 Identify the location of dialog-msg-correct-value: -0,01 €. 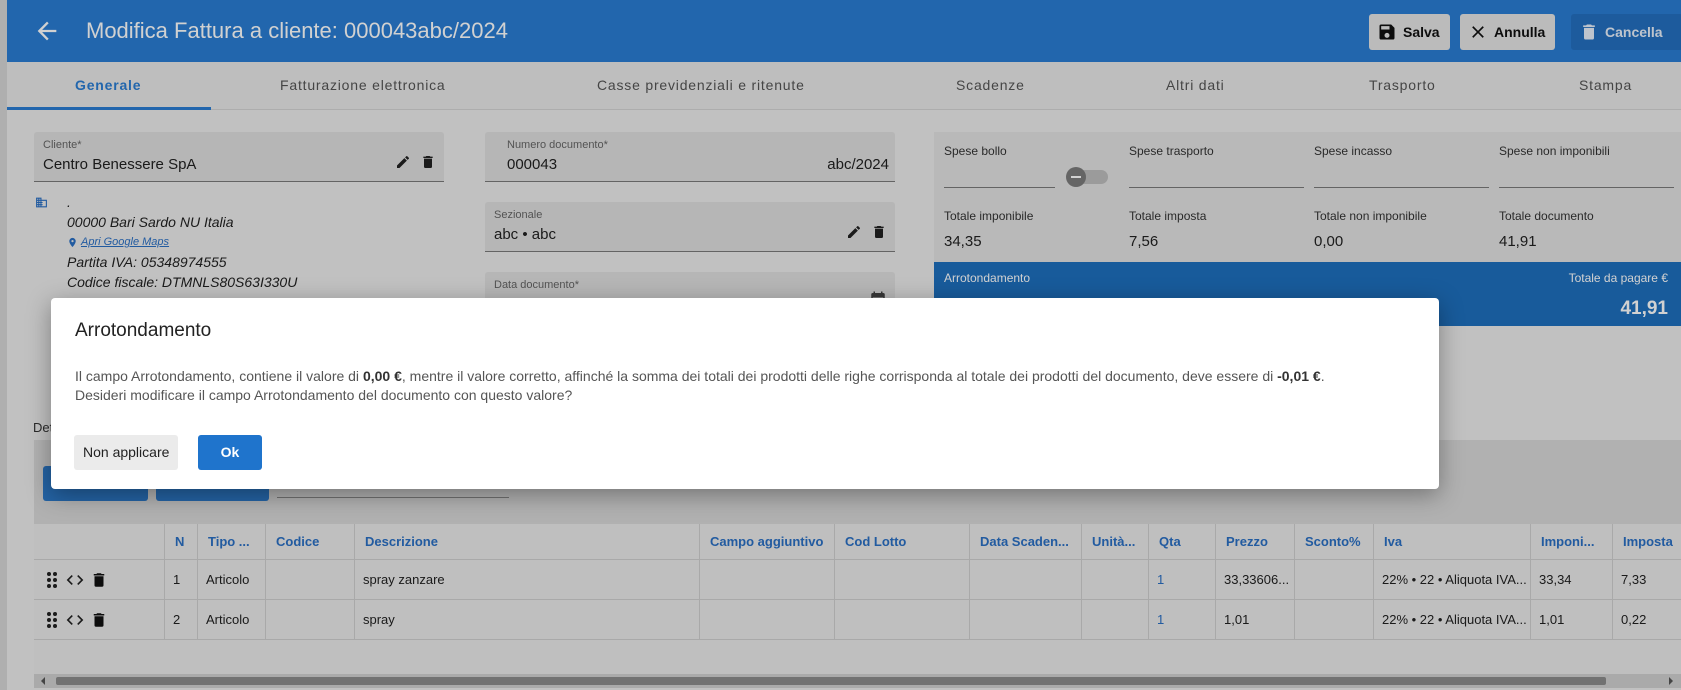
(1299, 376).